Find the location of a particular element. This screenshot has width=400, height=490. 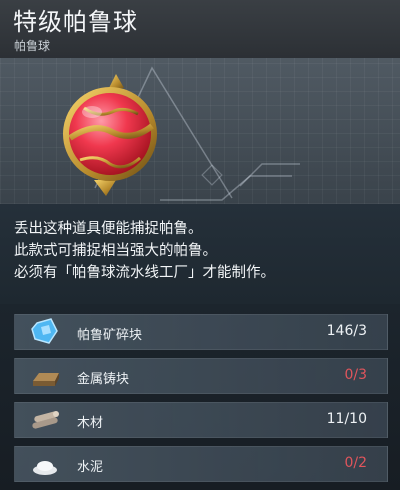

material-row: 帕鲁矿碎块 146/3 is located at coordinates (201, 332).